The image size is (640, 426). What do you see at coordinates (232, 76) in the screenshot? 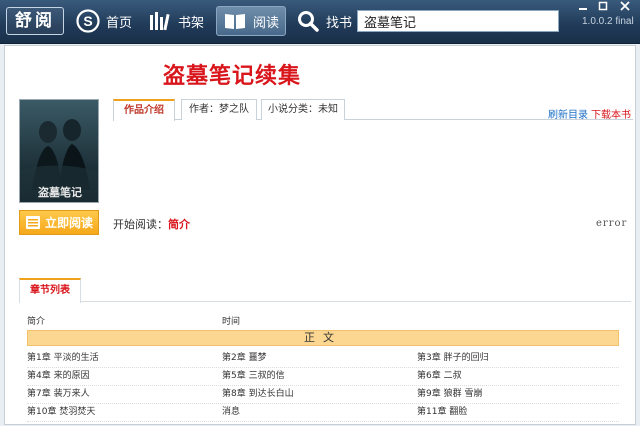
I see `book-title: 盗墓笔记续集` at bounding box center [232, 76].